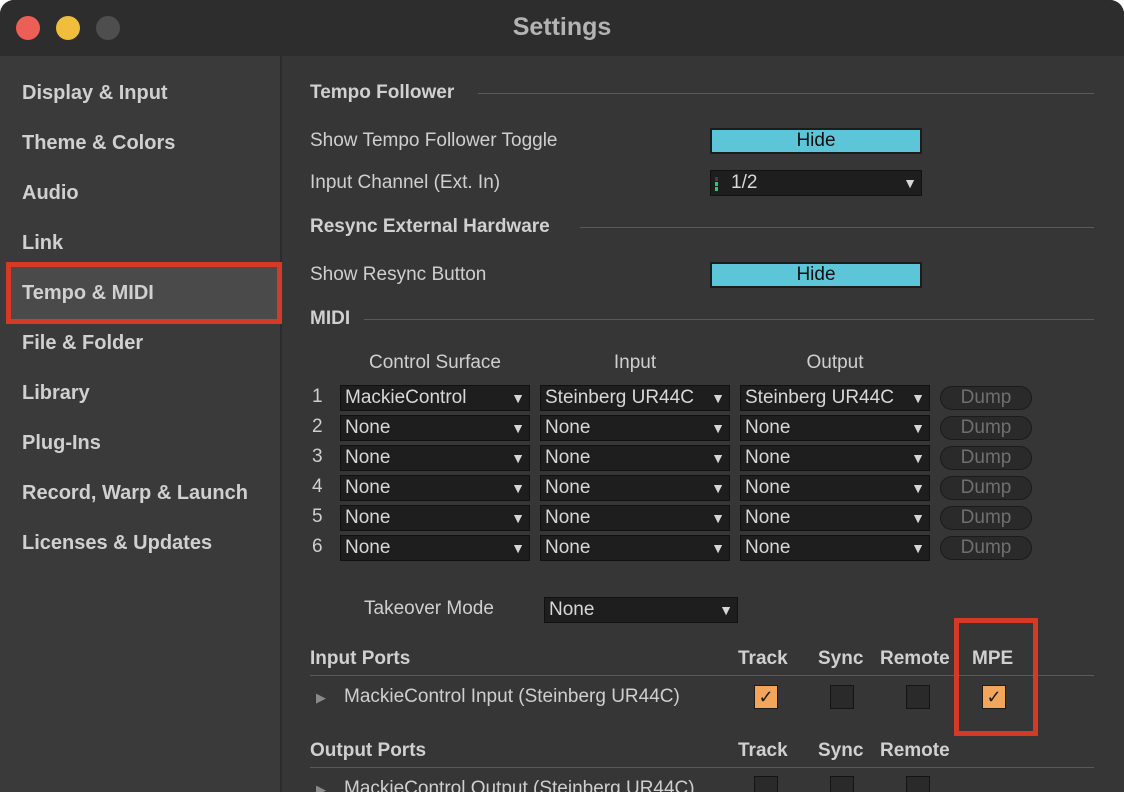 The width and height of the screenshot is (1124, 792). Describe the element at coordinates (317, 396) in the screenshot. I see `midi-row-number: 1` at that location.